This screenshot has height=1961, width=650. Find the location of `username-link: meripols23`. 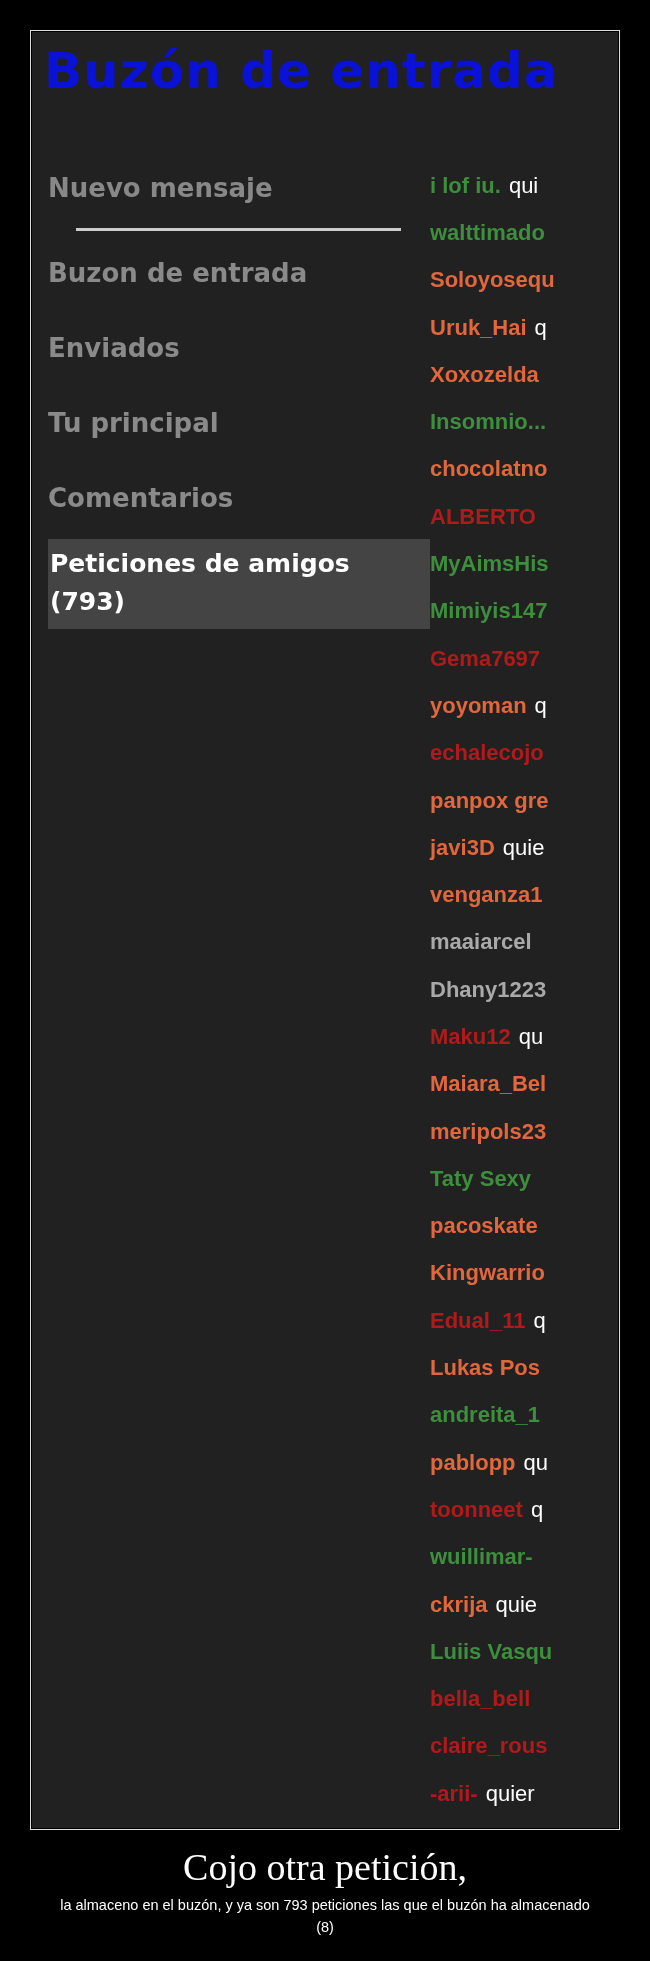

username-link: meripols23 is located at coordinates (488, 1131).